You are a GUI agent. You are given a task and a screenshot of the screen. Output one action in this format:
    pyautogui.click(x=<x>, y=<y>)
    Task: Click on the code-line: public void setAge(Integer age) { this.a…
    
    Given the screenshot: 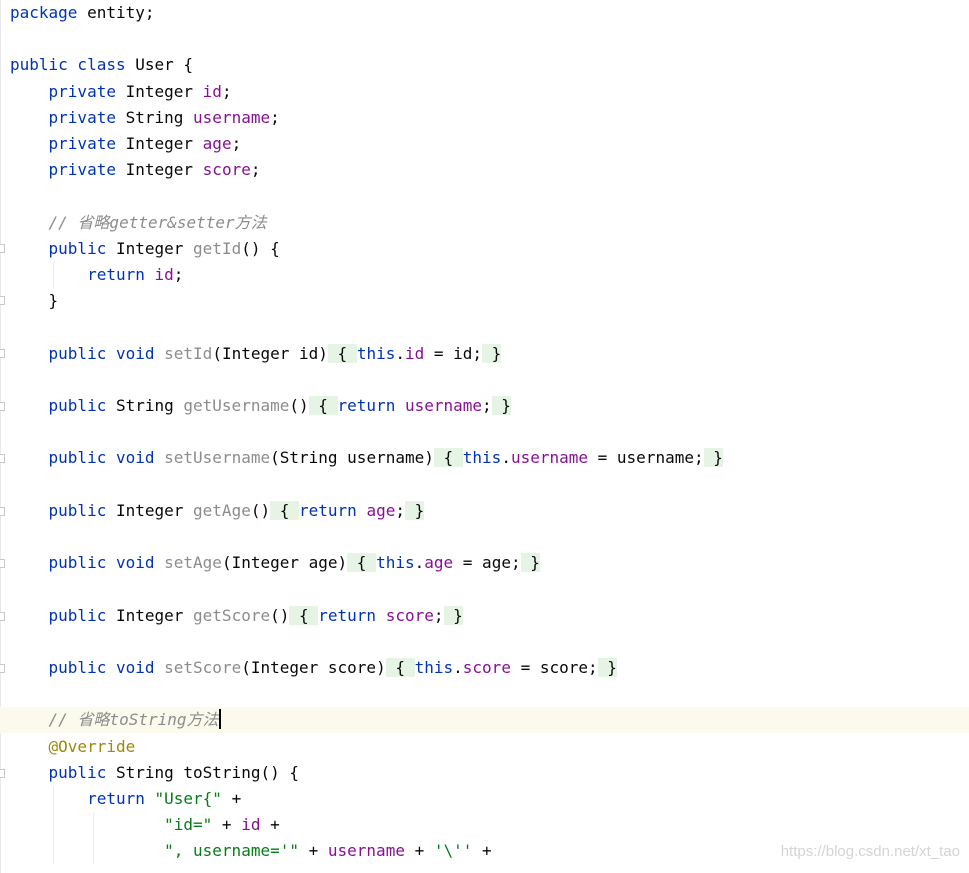 What is the action you would take?
    pyautogui.click(x=484, y=563)
    